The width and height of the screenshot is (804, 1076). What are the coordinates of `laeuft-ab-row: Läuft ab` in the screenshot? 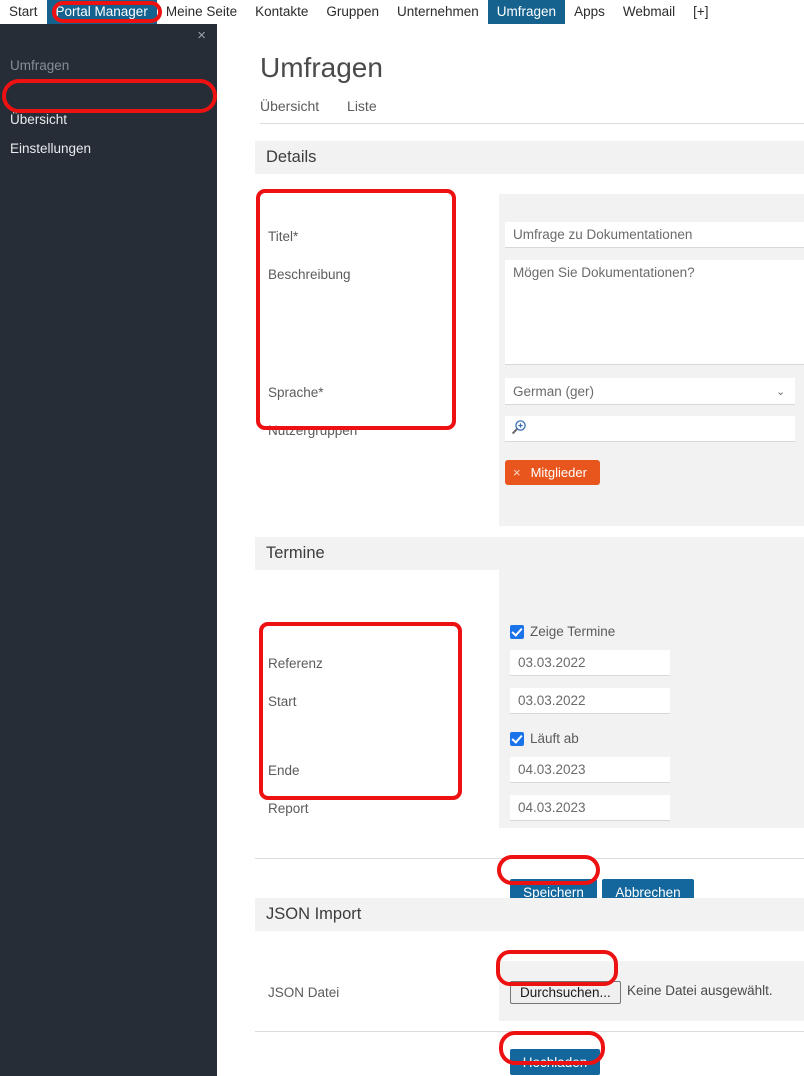 It's located at (544, 738).